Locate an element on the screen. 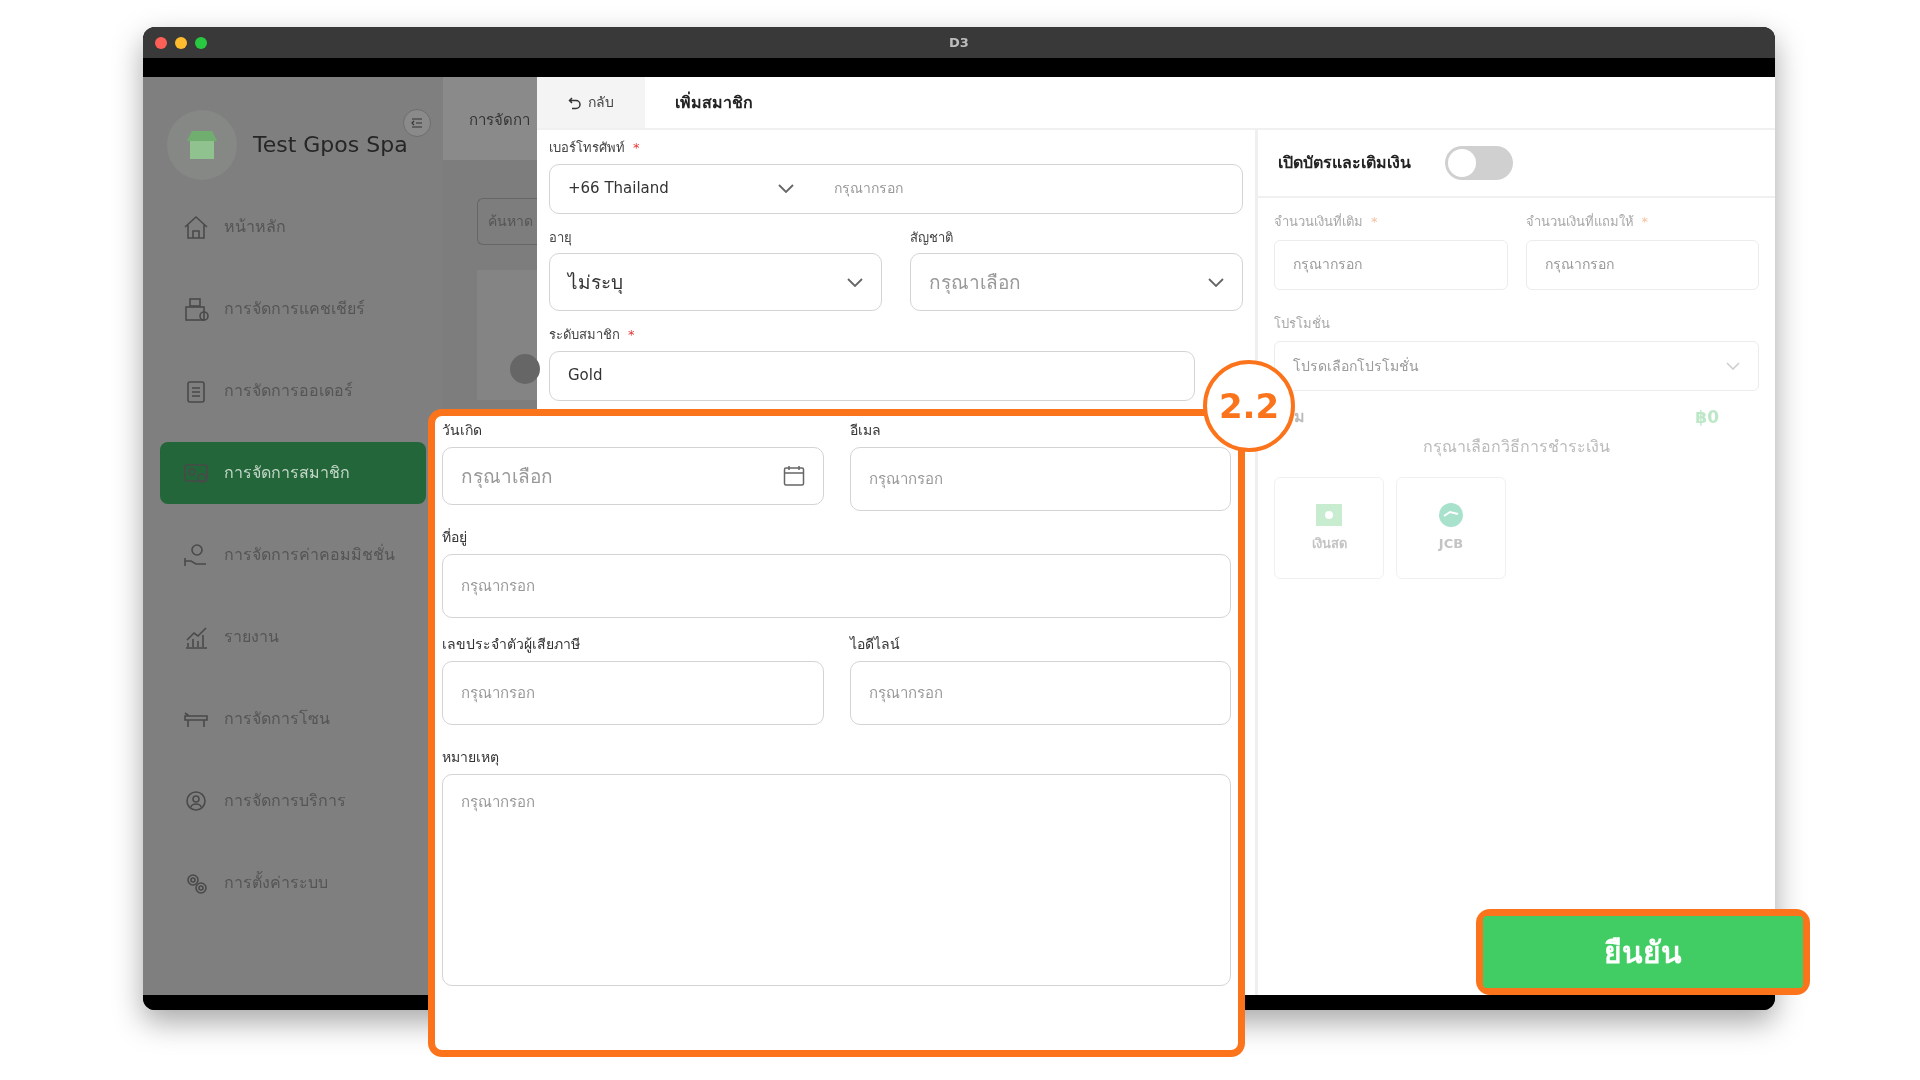 The width and height of the screenshot is (1920, 1080). field-label: ระดับสมาชิก * is located at coordinates (592, 335).